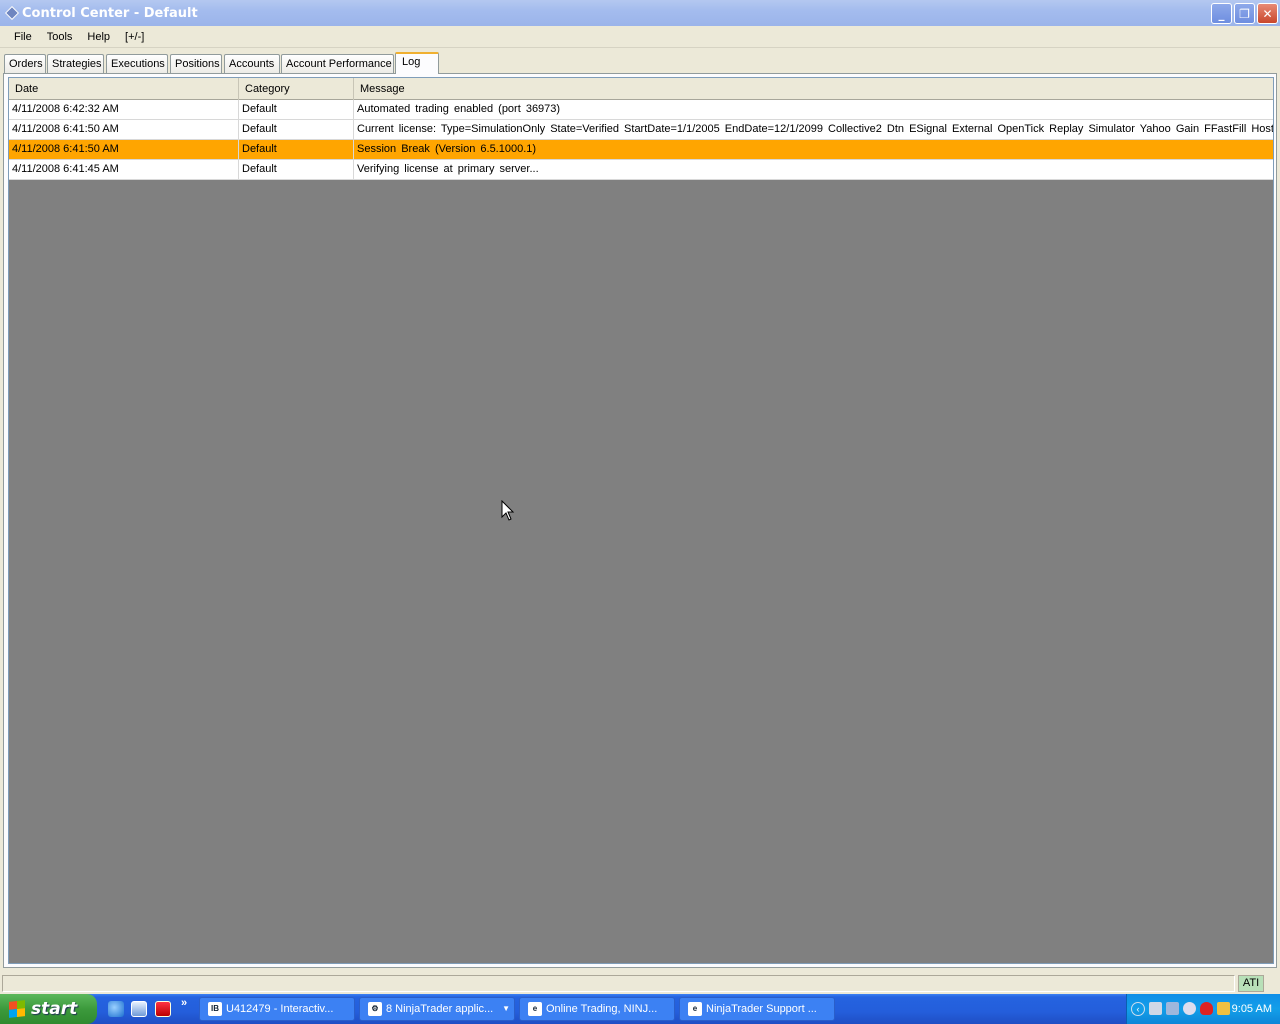 Image resolution: width=1280 pixels, height=1024 pixels. Describe the element at coordinates (640, 37) in the screenshot. I see `menu-bar: File Tools Help [+/-]` at that location.